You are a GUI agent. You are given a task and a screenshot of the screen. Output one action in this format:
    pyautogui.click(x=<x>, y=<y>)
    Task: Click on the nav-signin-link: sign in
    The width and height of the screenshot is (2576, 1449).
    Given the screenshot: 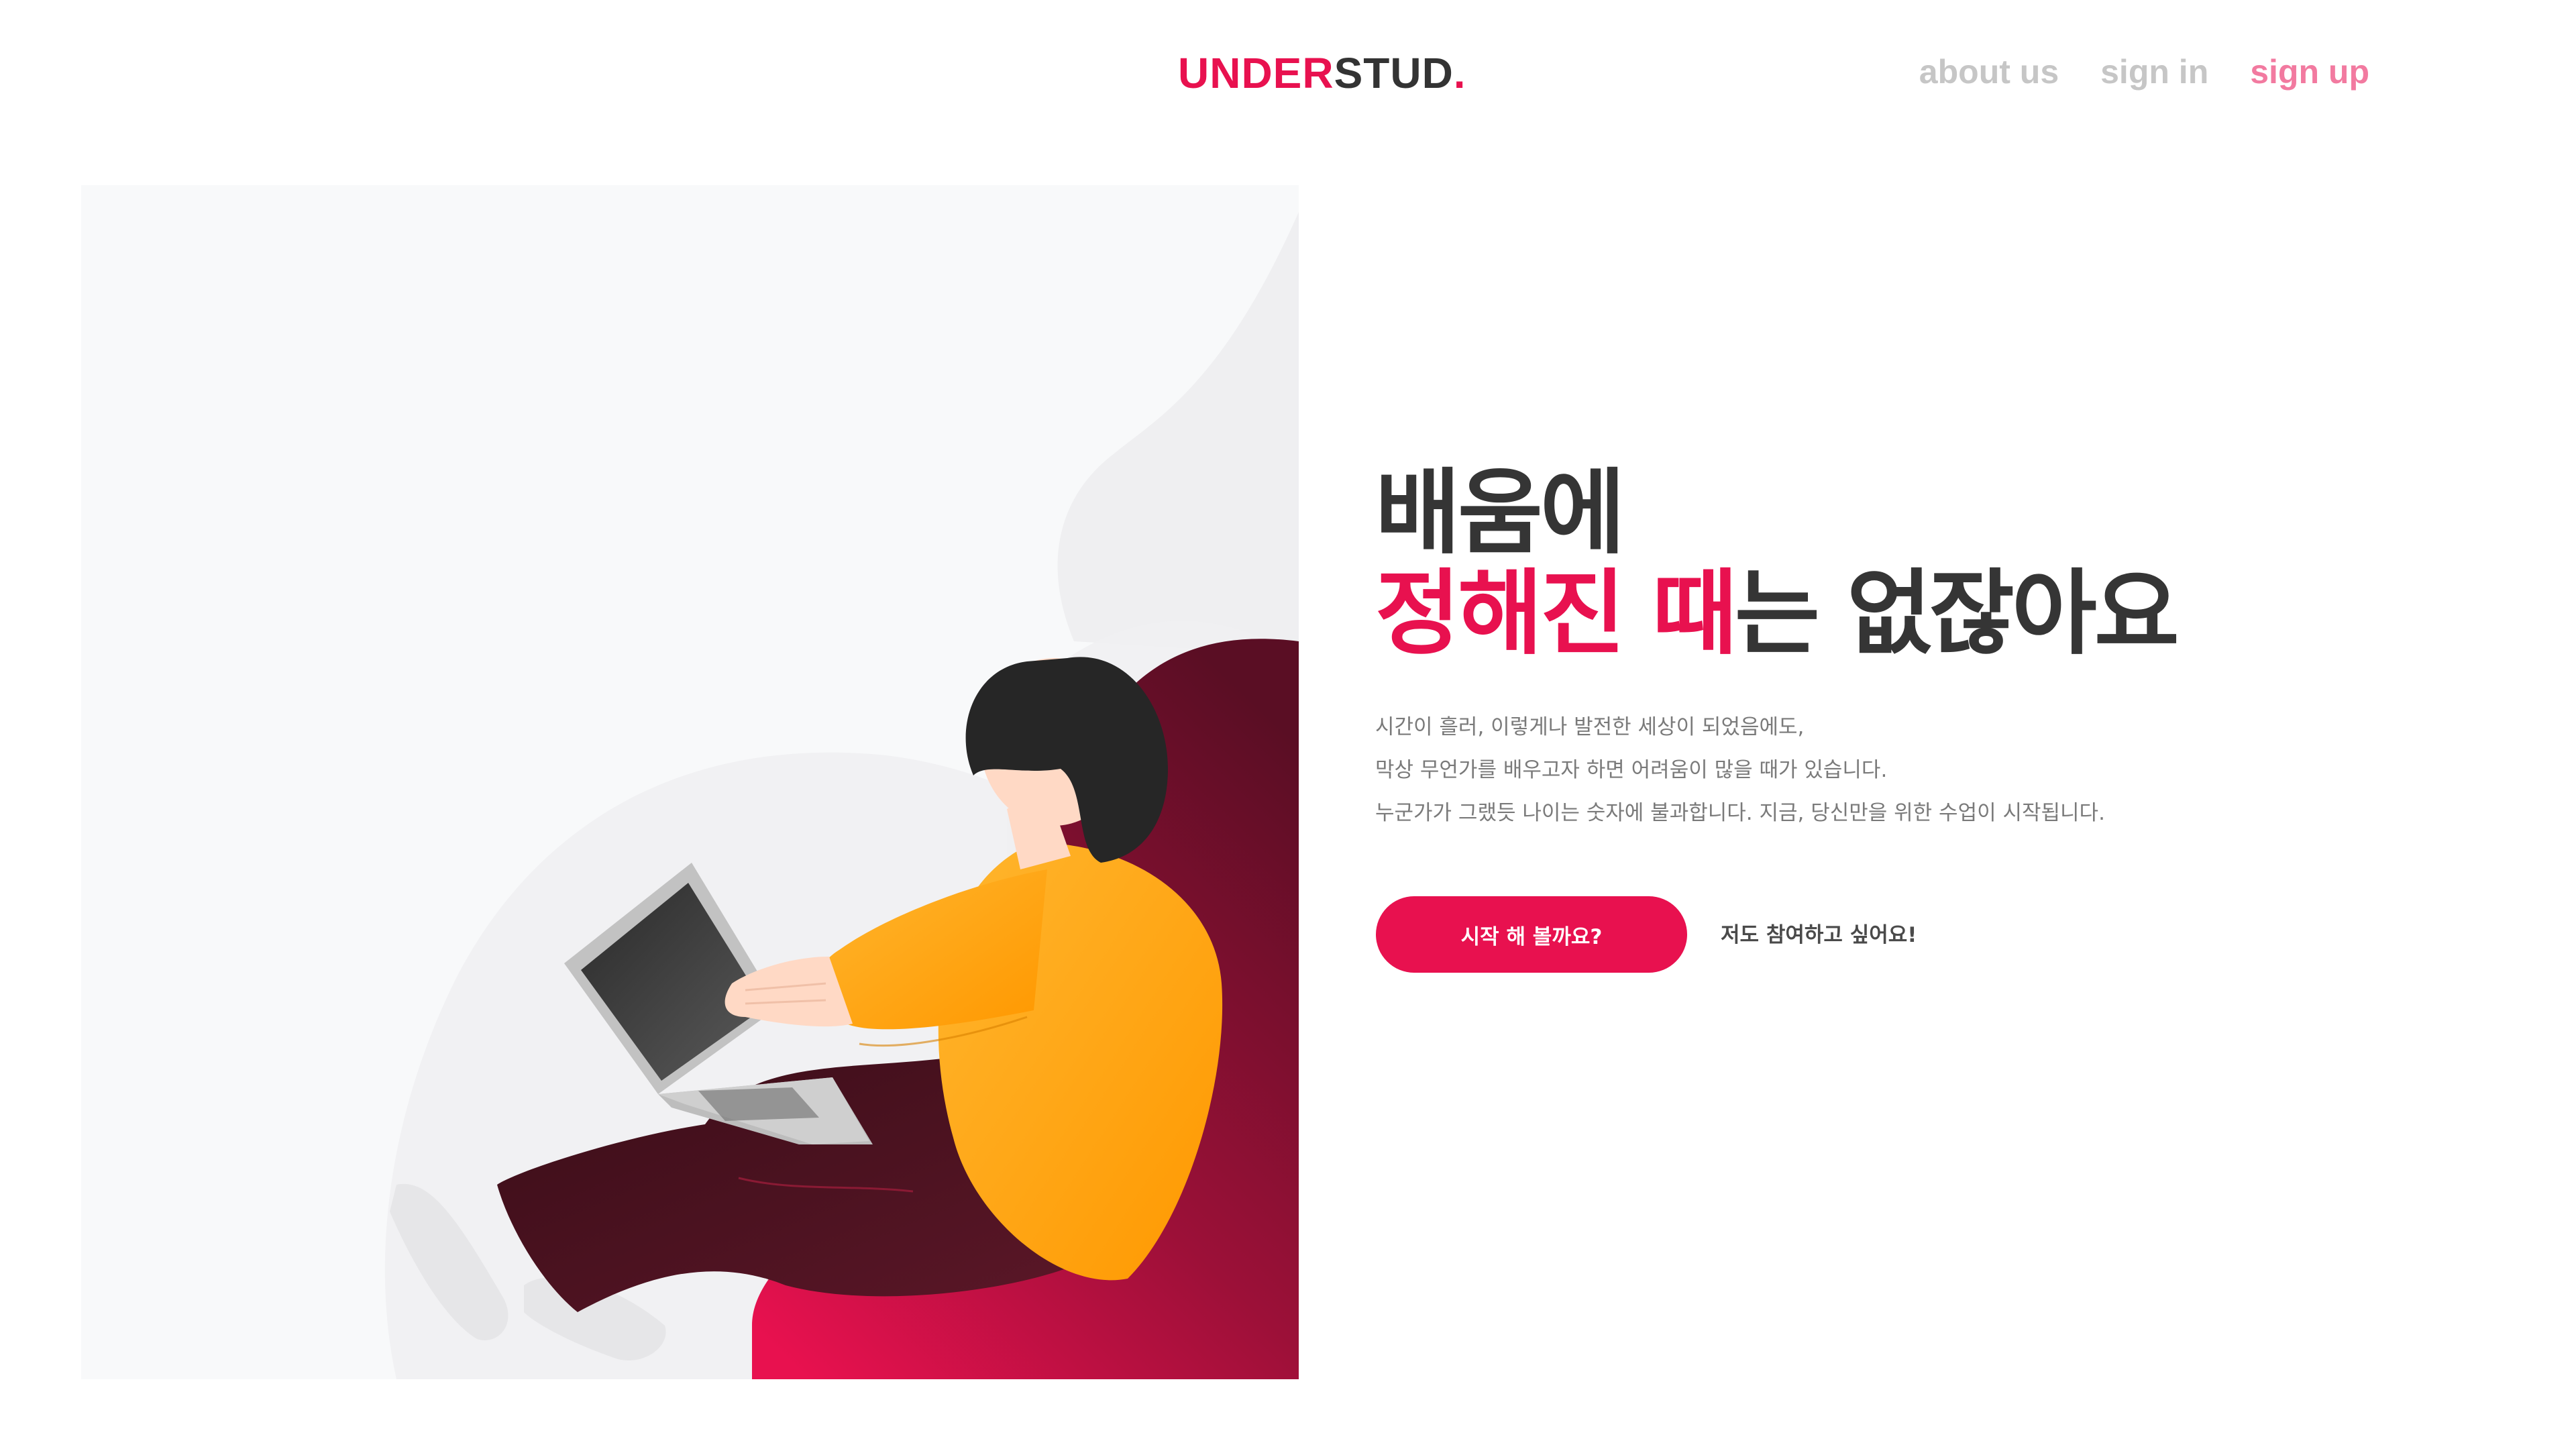 What is the action you would take?
    pyautogui.click(x=2154, y=71)
    